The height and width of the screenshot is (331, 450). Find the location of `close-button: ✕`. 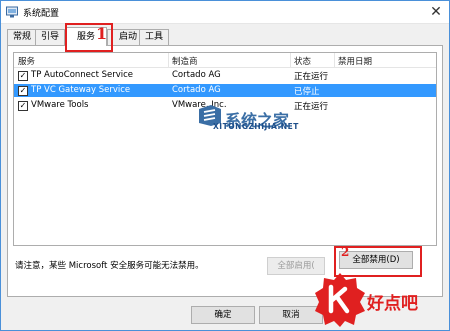

close-button: ✕ is located at coordinates (436, 12).